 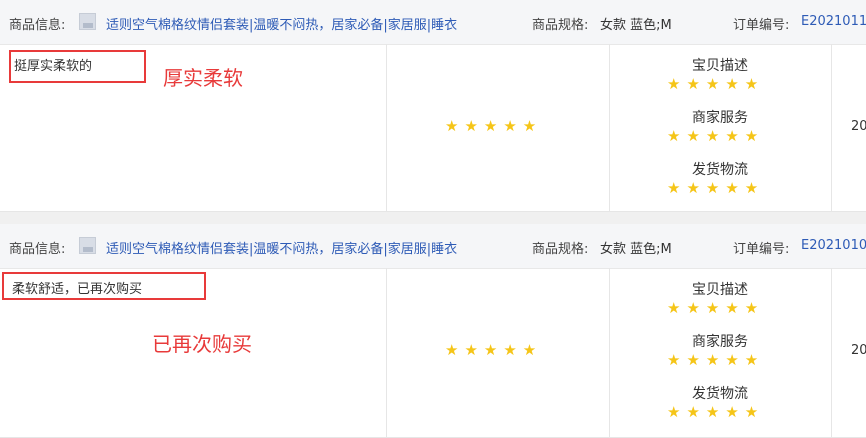 I want to click on annotation-text: 厚实柔软, so click(x=203, y=78).